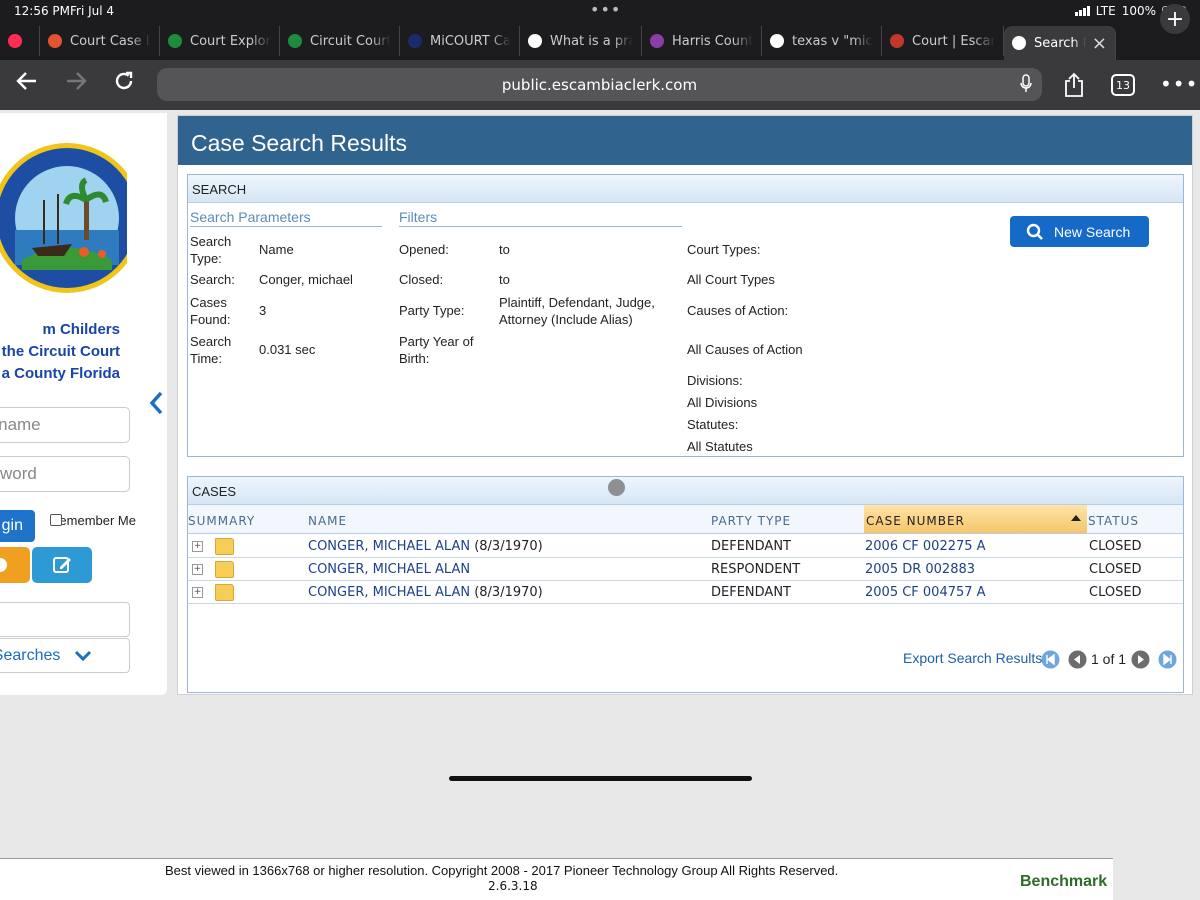 The image size is (1200, 900). Describe the element at coordinates (1140, 659) in the screenshot. I see `next-page-icon` at that location.